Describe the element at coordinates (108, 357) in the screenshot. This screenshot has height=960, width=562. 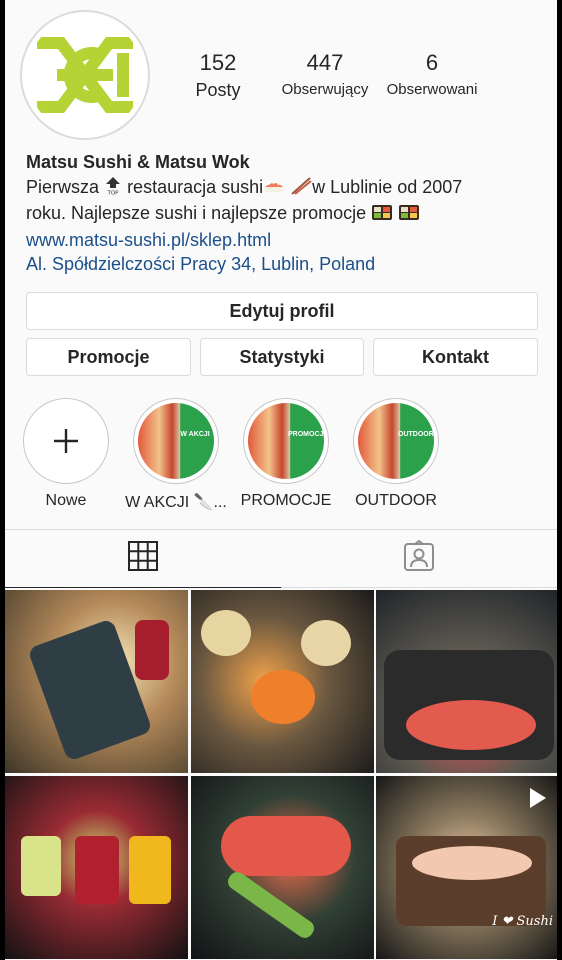
I see `promotions-button: Promocje` at that location.